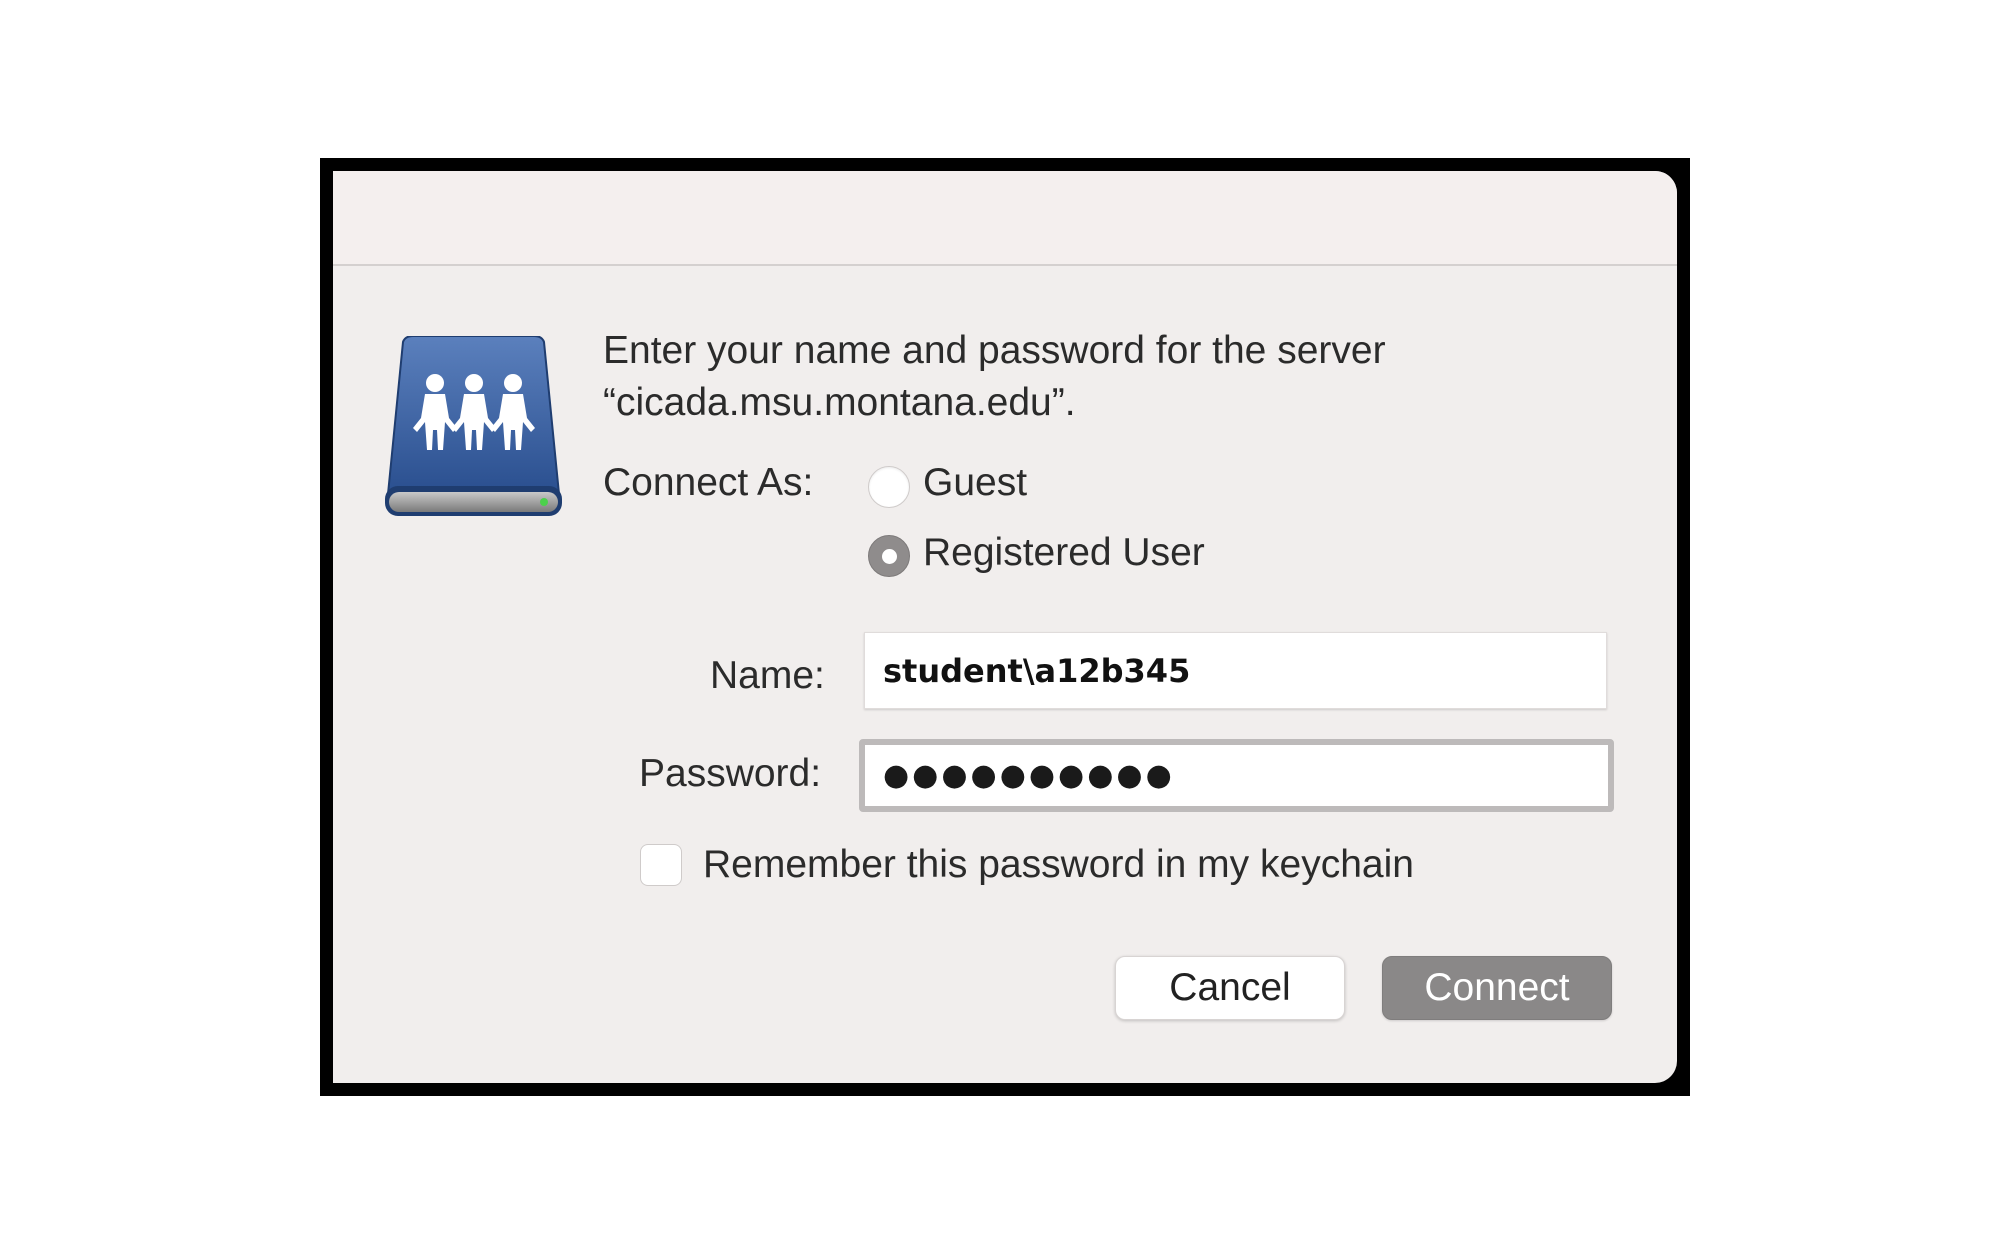 Image resolution: width=2000 pixels, height=1250 pixels. What do you see at coordinates (708, 482) in the screenshot?
I see `connect-as-label: Connect As:` at bounding box center [708, 482].